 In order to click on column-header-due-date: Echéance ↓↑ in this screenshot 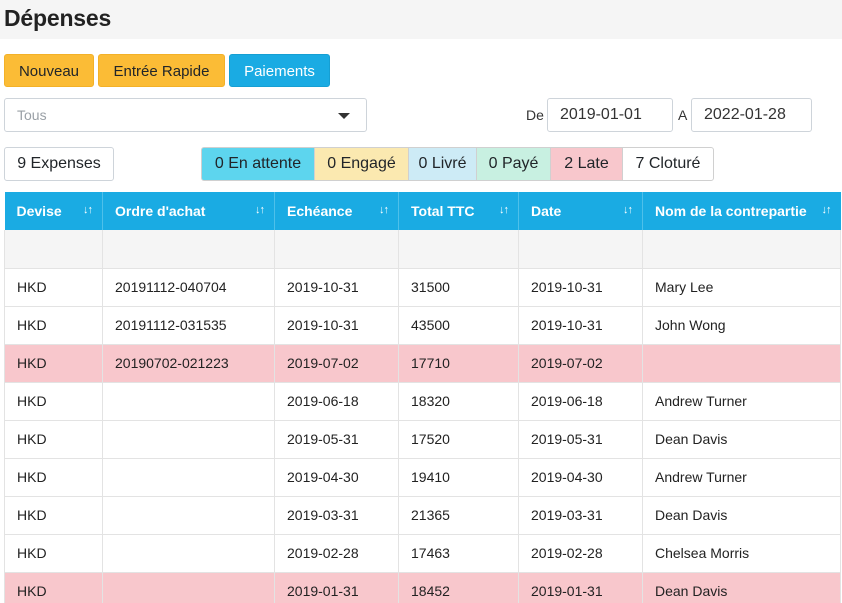, I will do `click(336, 211)`.